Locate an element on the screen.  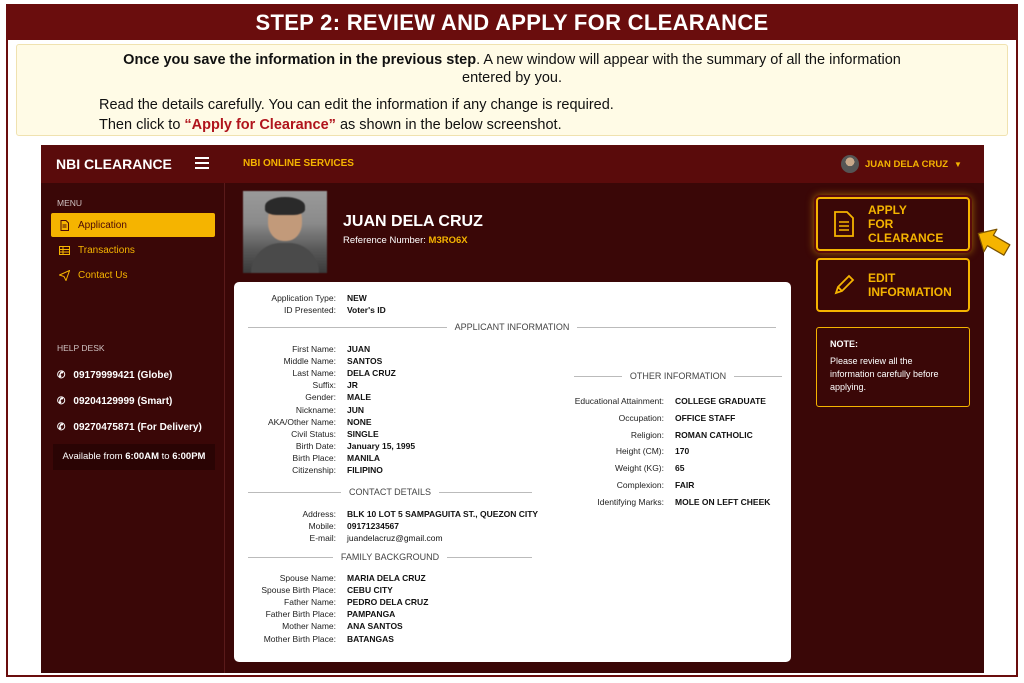
field-label: AKA/Other Name: is located at coordinates (301, 421).